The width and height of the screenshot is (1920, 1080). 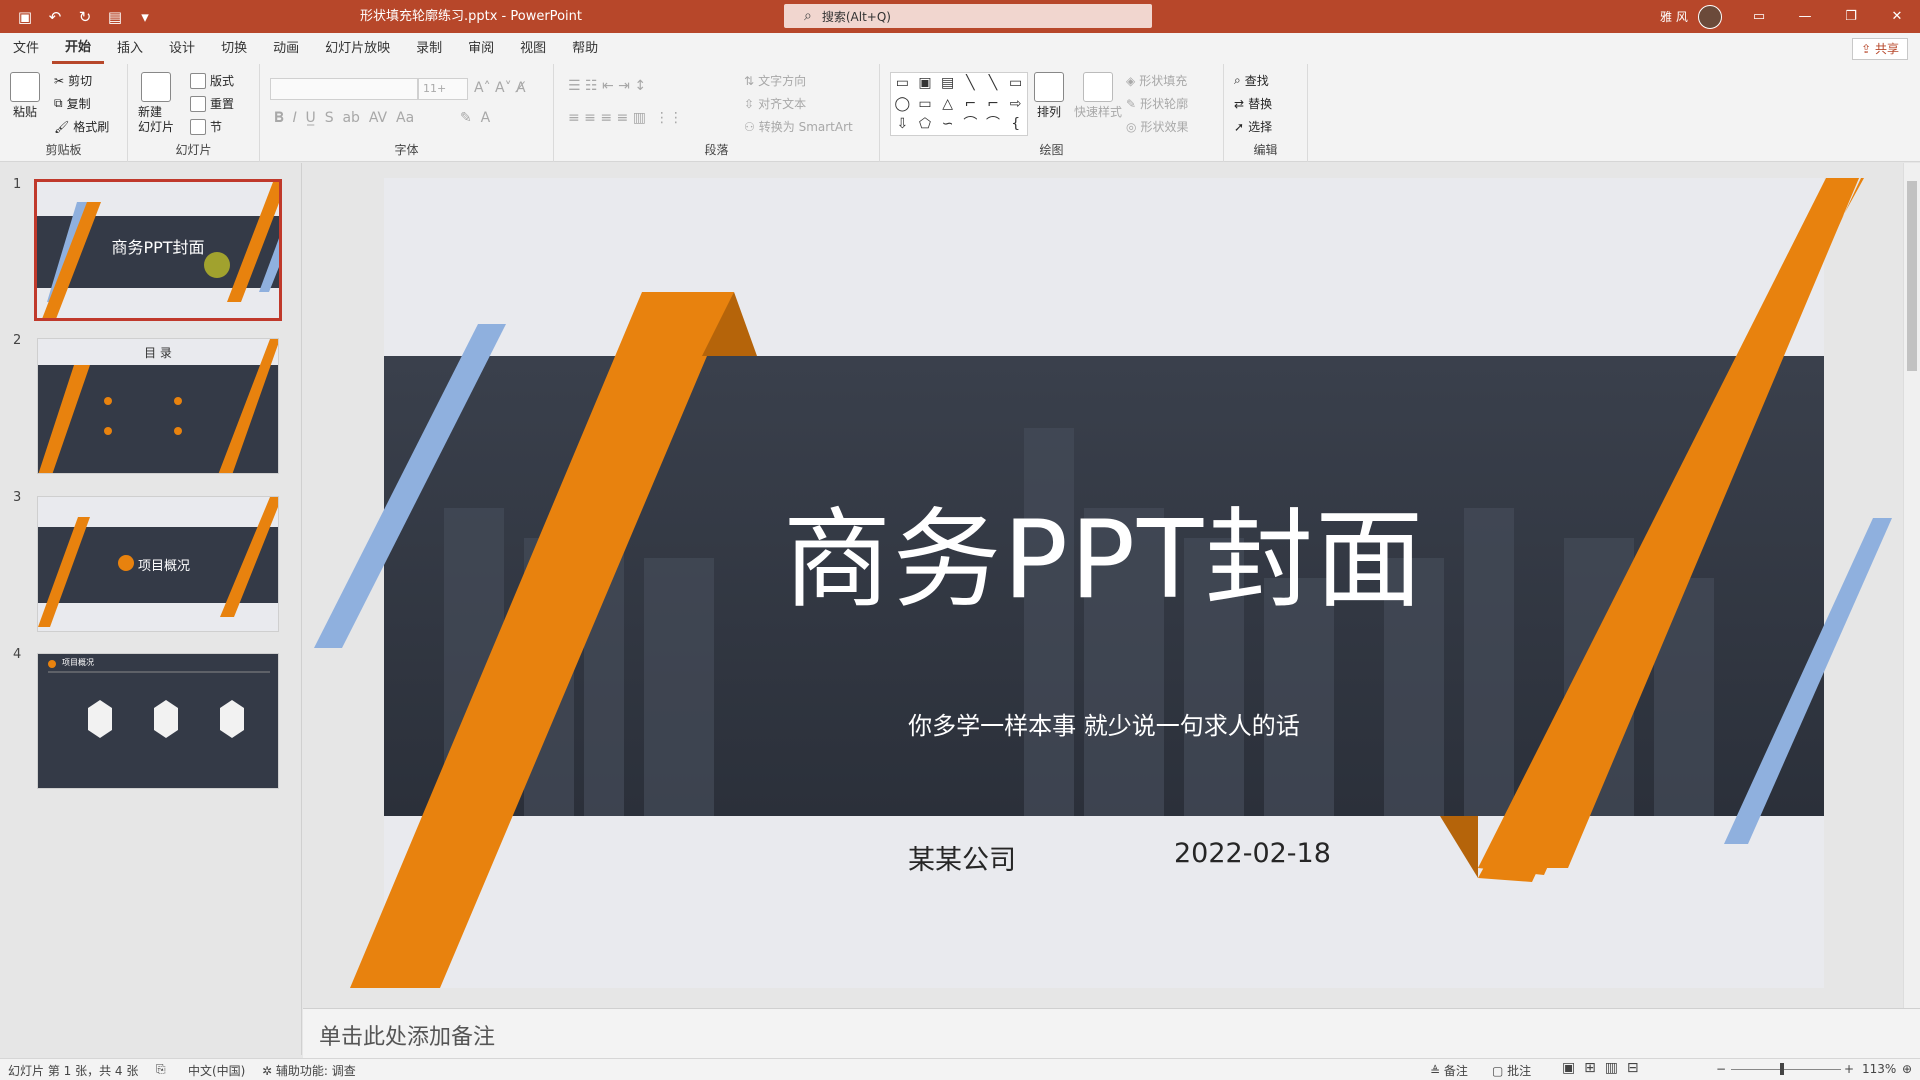 I want to click on shape-outline-button: ✎ 形状轮廓, so click(x=1157, y=103).